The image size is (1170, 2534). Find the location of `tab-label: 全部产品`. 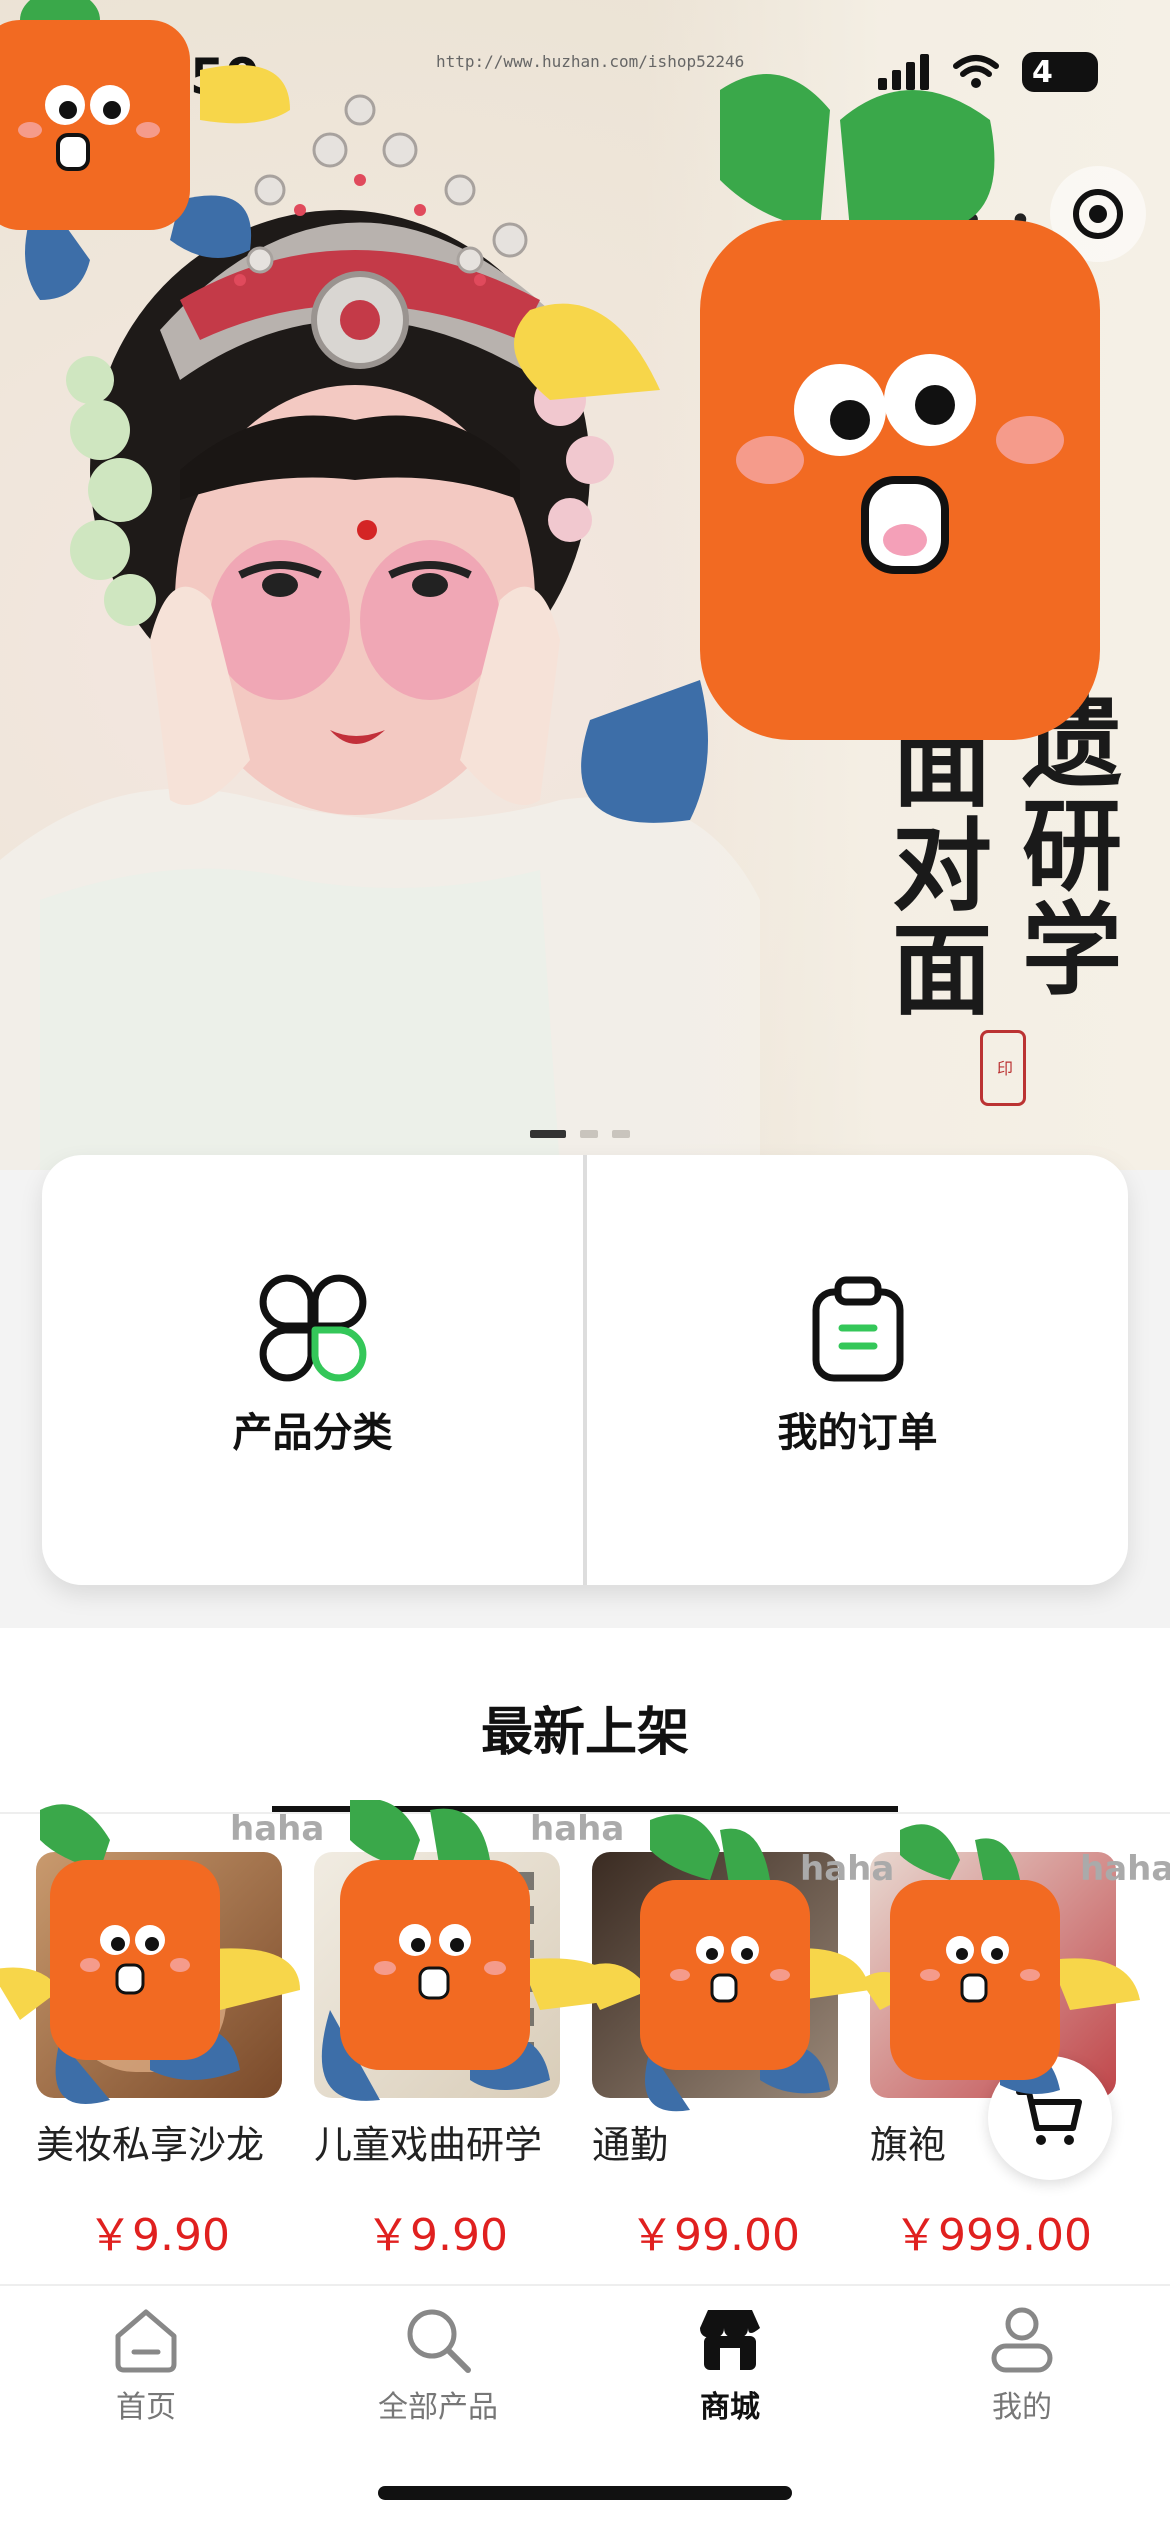

tab-label: 全部产品 is located at coordinates (438, 2407).